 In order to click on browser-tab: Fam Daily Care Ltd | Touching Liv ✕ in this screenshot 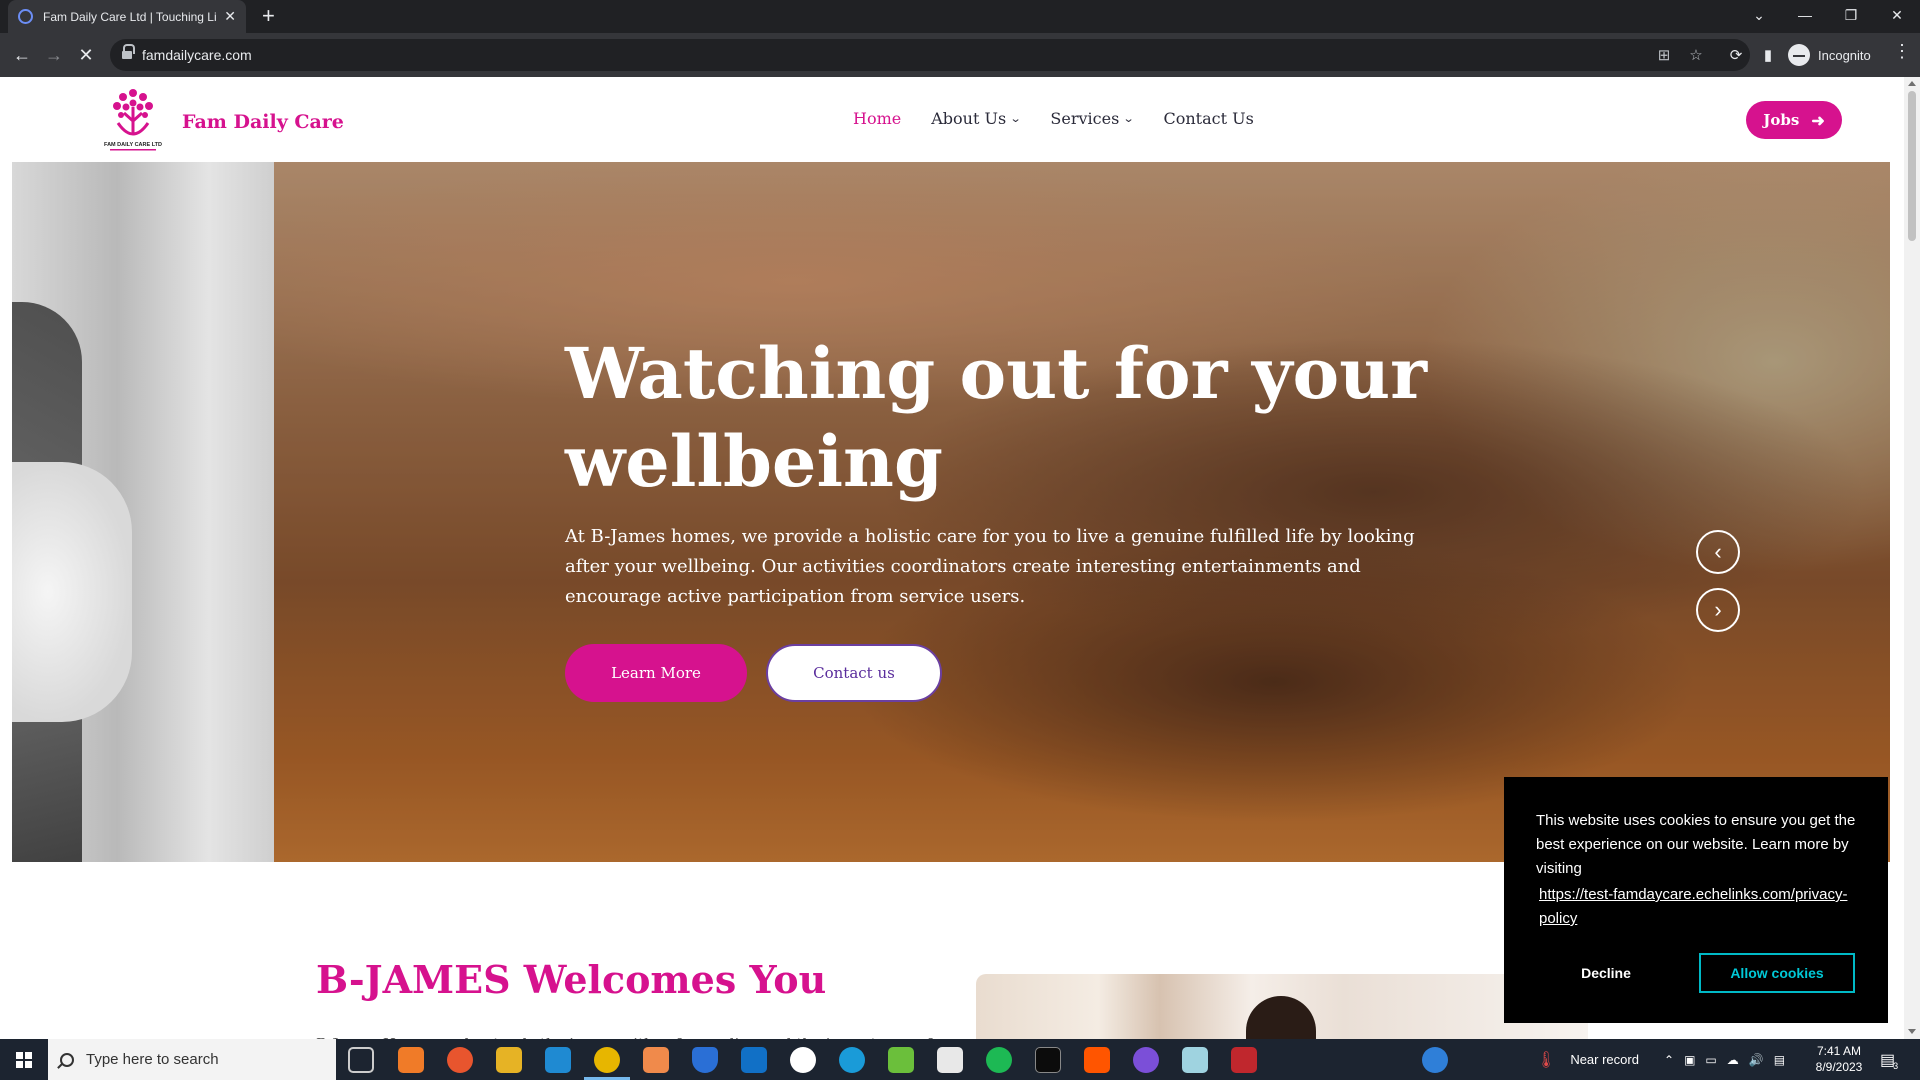, I will do `click(127, 16)`.